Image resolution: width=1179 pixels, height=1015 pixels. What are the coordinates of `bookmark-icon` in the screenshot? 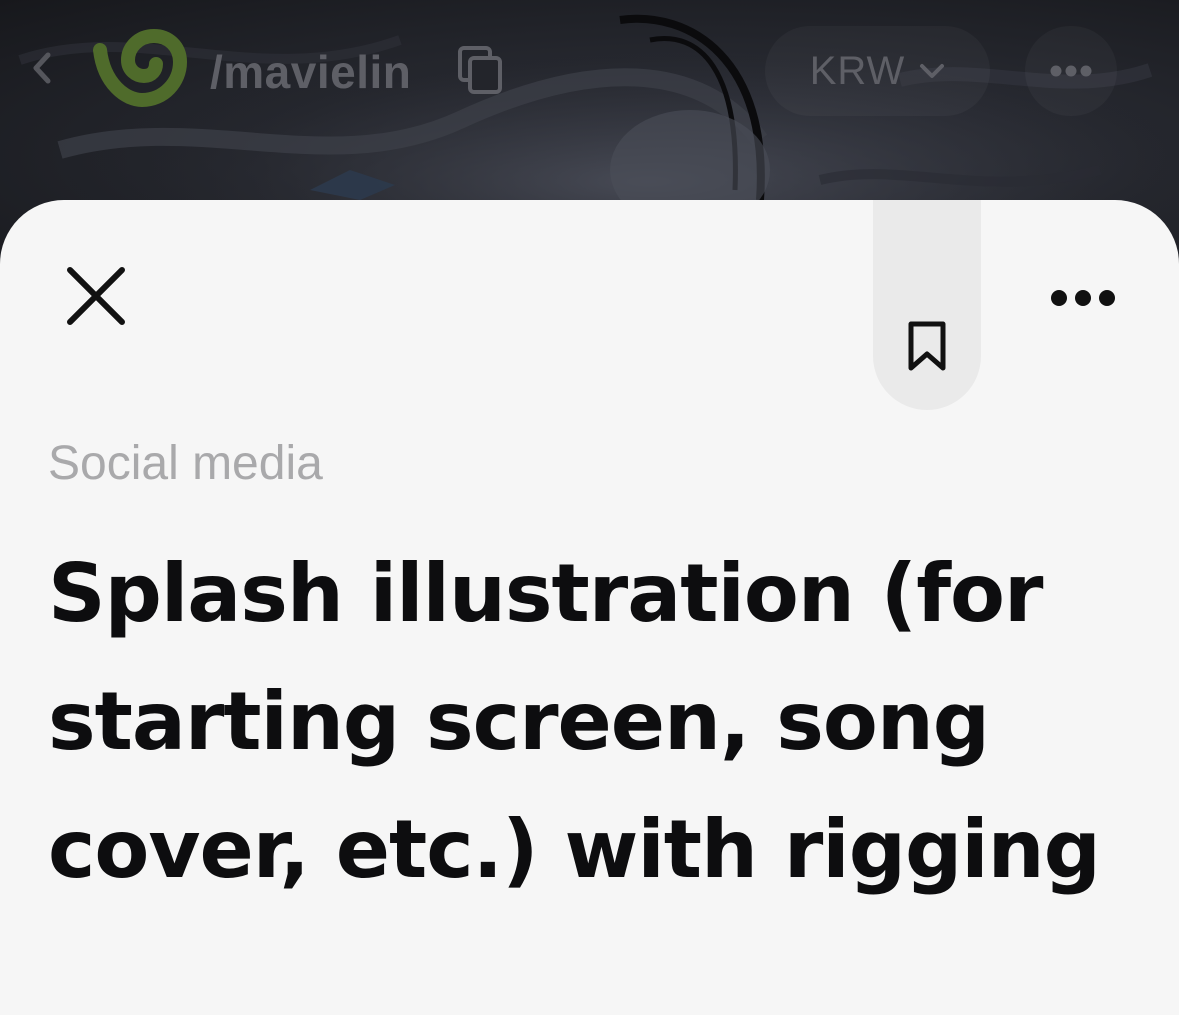 It's located at (927, 346).